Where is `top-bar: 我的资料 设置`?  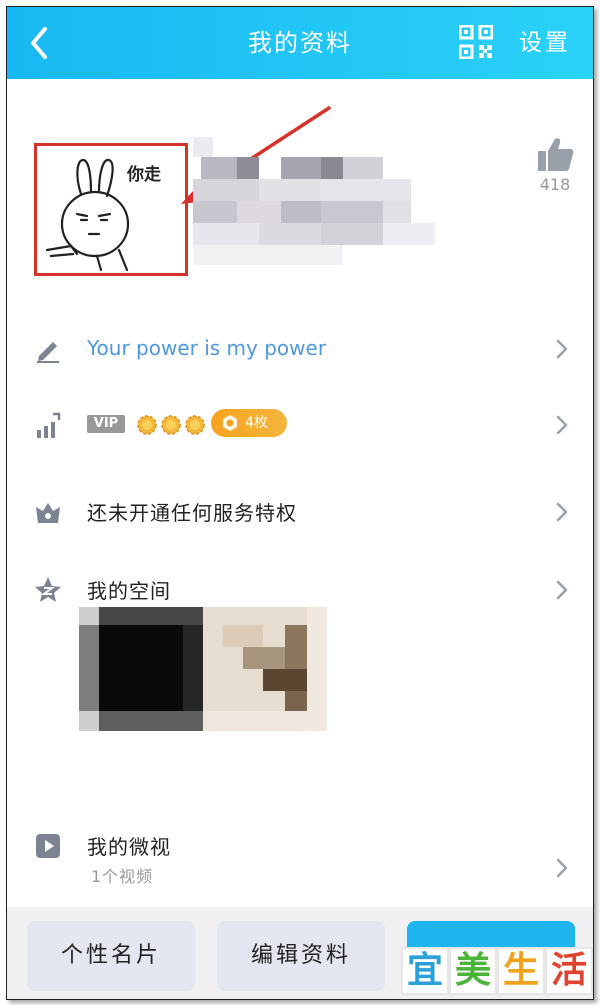
top-bar: 我的资料 设置 is located at coordinates (300, 43).